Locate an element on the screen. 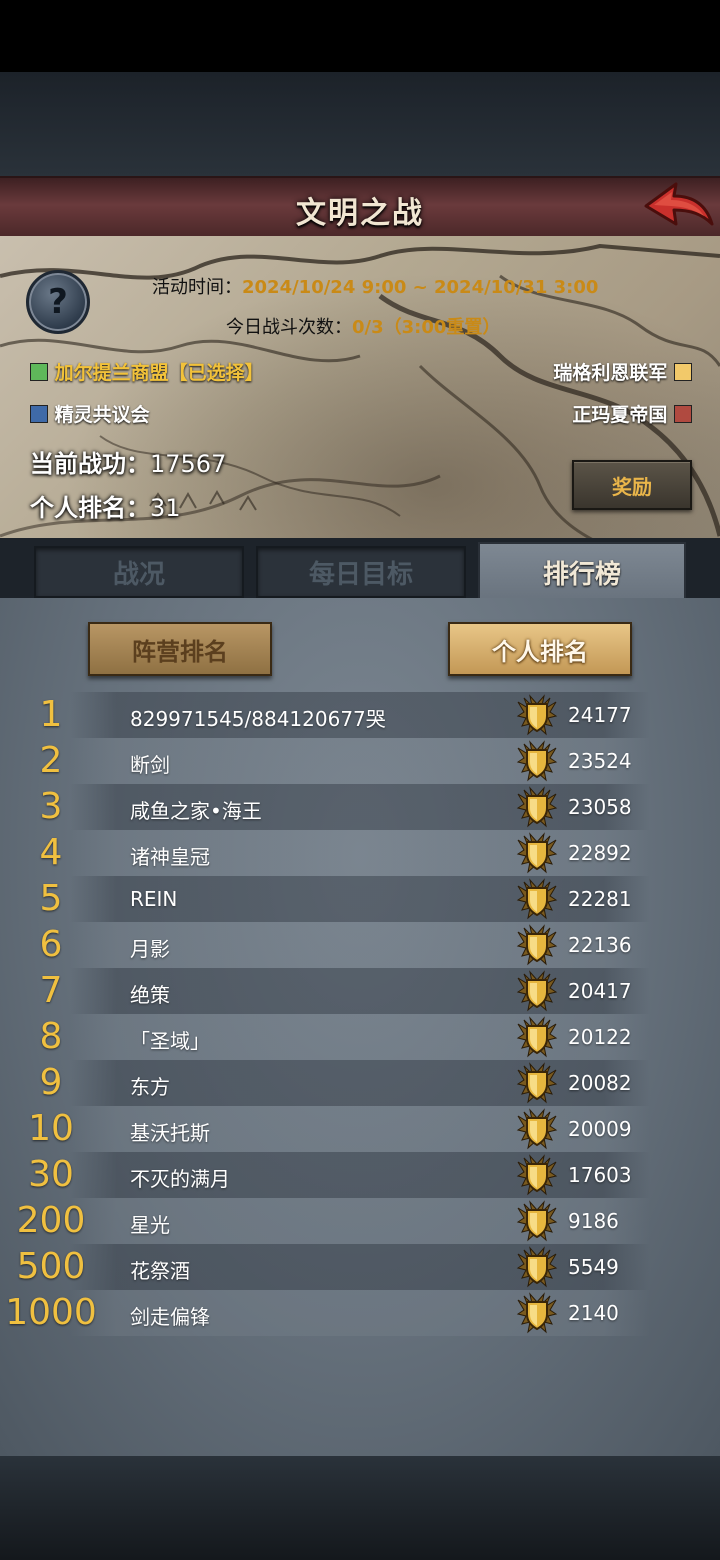 The width and height of the screenshot is (720, 1560). player-name: 绝策 is located at coordinates (150, 995).